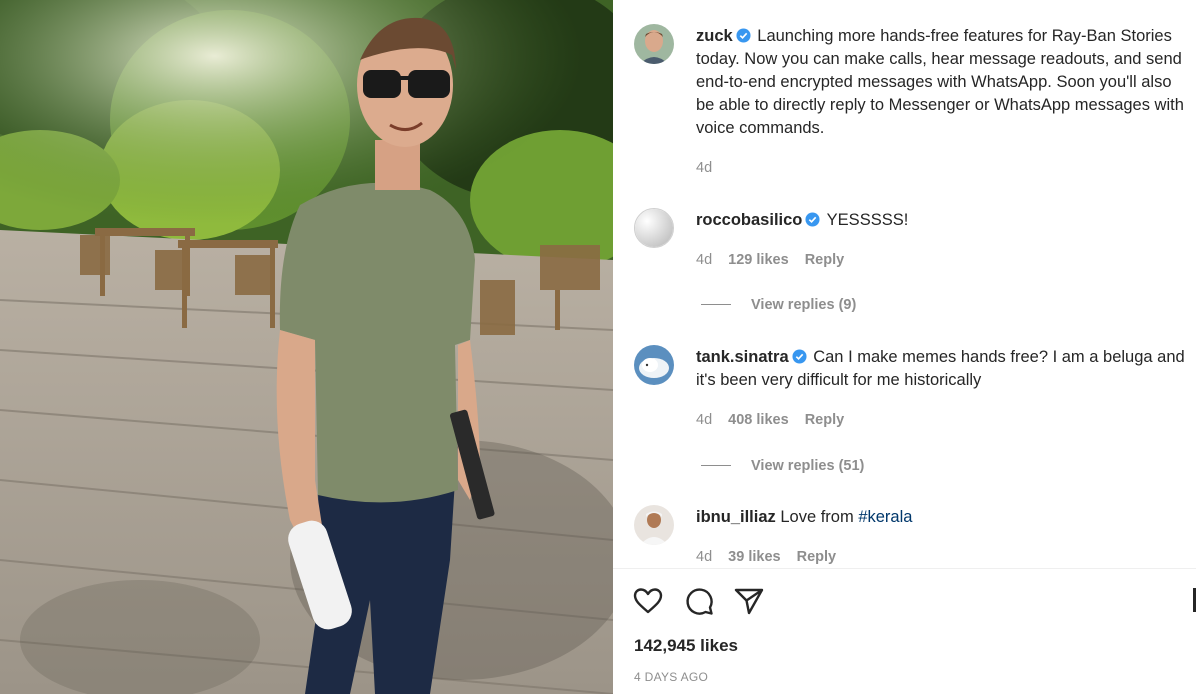  I want to click on comment-username: roccobasilico, so click(749, 220).